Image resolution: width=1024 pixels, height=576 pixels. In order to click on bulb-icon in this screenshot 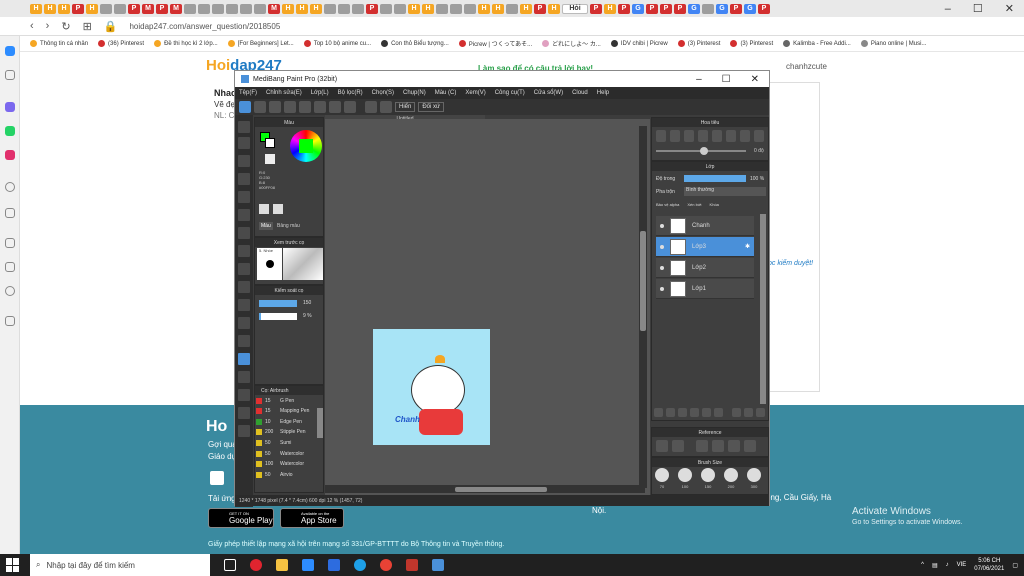, I will do `click(10, 321)`.